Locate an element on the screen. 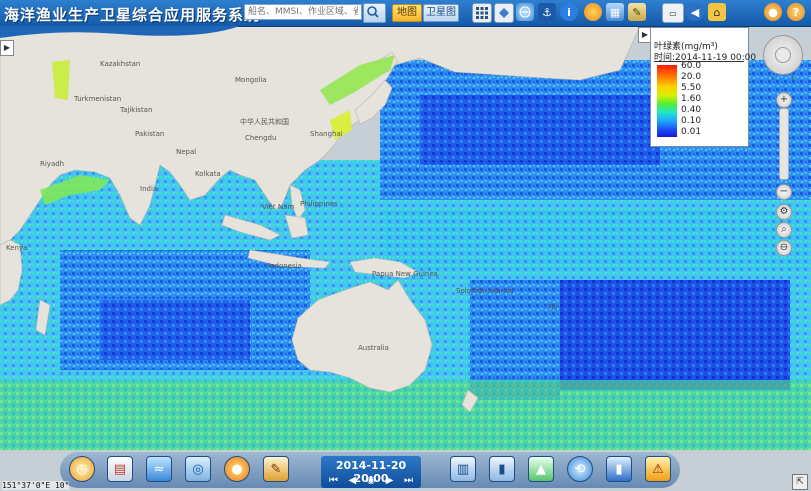 The width and height of the screenshot is (811, 491). legend-value: 20.0 is located at coordinates (691, 77).